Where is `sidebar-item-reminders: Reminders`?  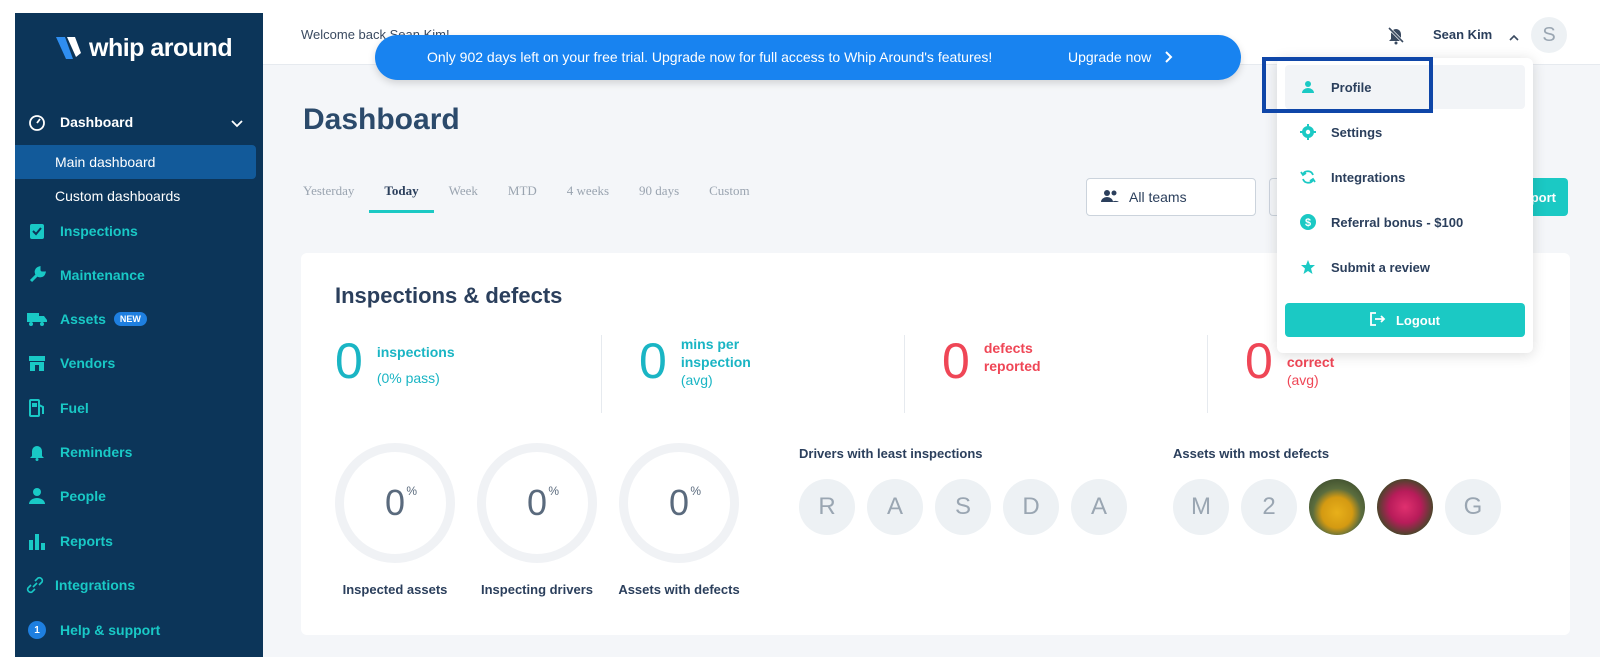 sidebar-item-reminders: Reminders is located at coordinates (79, 452).